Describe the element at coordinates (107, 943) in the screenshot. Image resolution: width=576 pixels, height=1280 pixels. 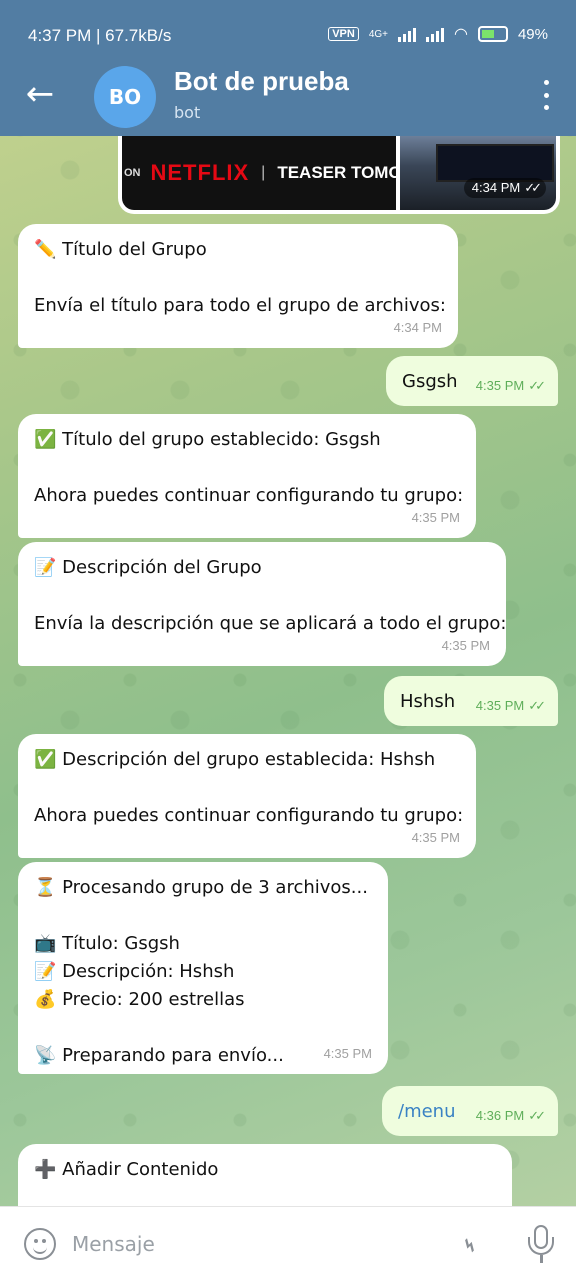
I see `message-line: 📺 Título: Gsgsh` at that location.